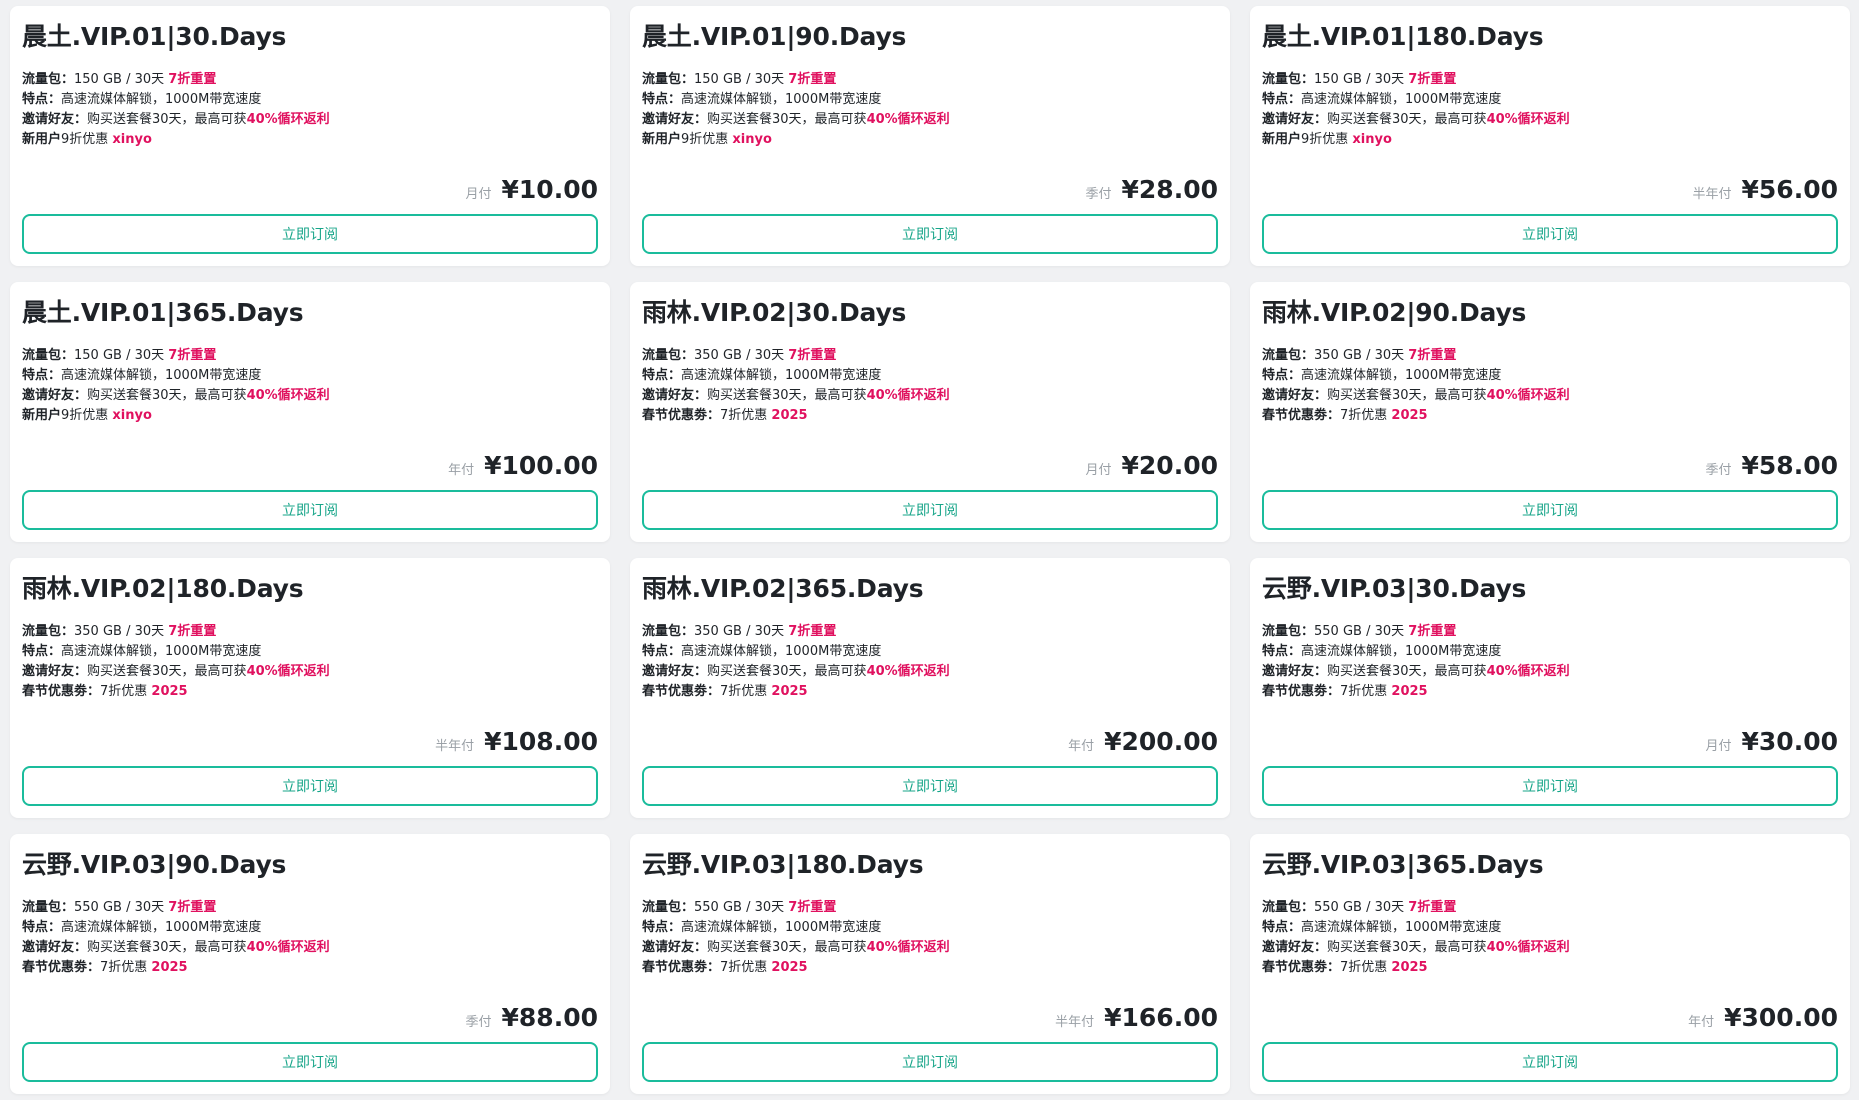  What do you see at coordinates (783, 864) in the screenshot?
I see `plan-title: 云野.VIP.03|180.Days` at bounding box center [783, 864].